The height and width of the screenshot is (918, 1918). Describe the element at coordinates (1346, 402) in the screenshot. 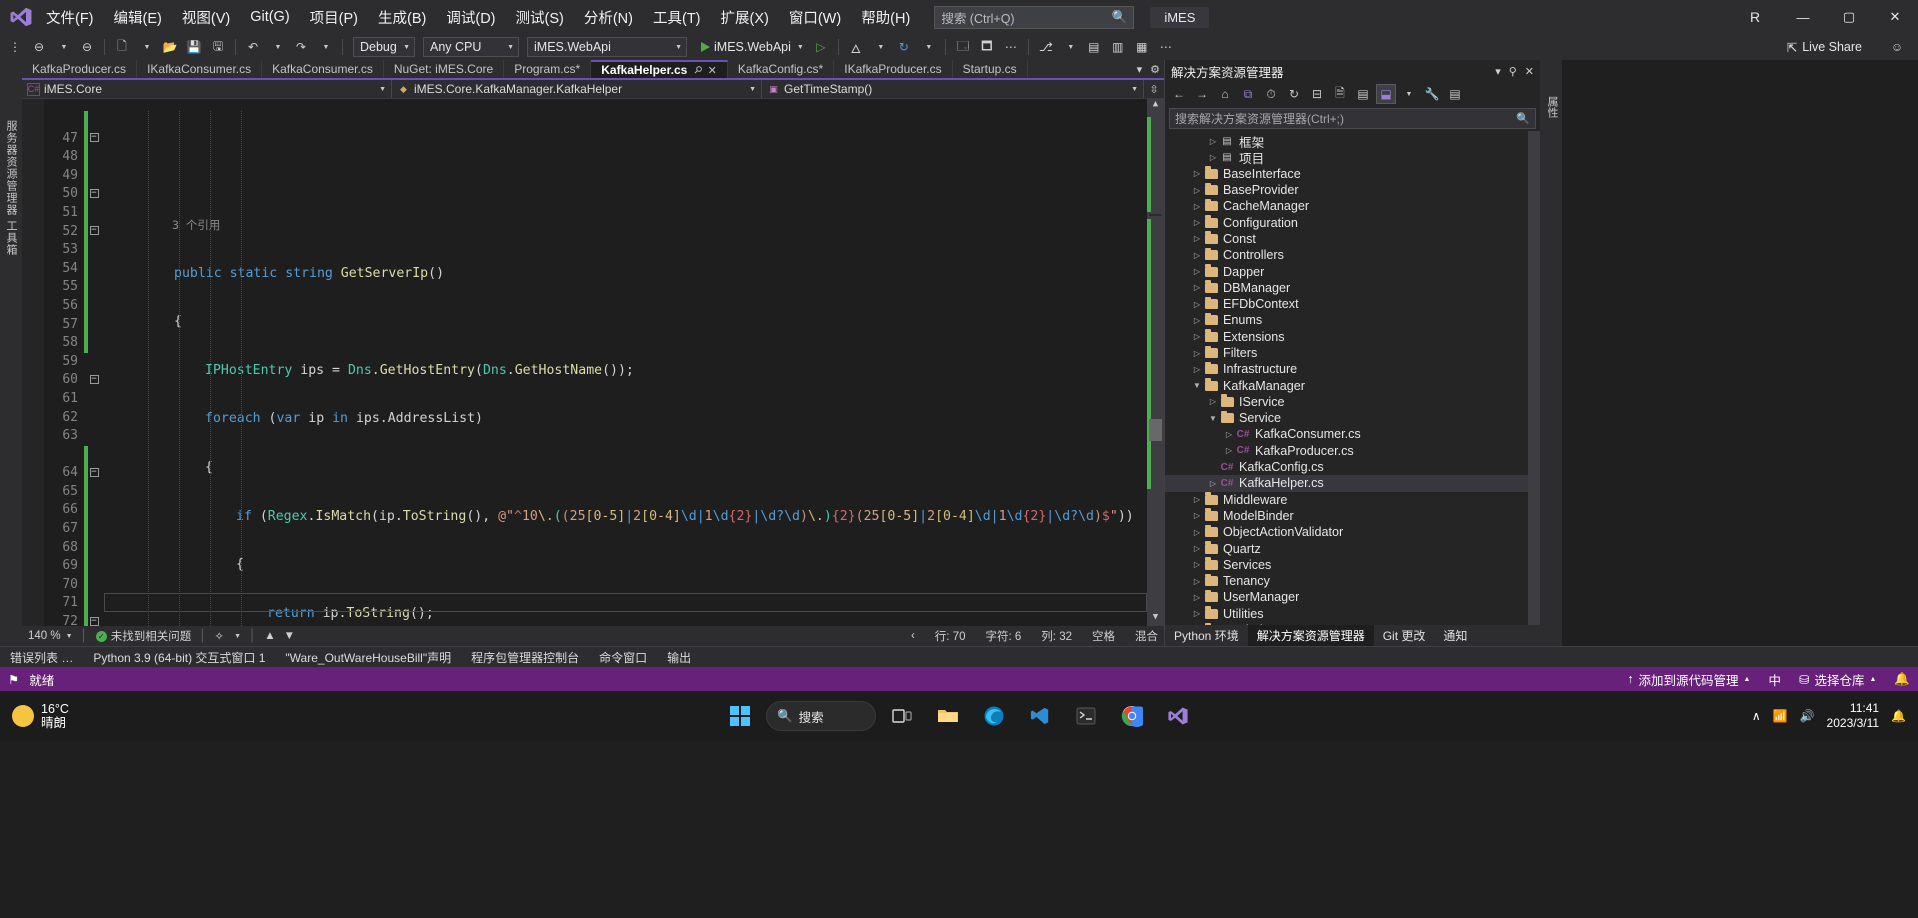

I see `tree-item-iservice: ▷ IService` at that location.